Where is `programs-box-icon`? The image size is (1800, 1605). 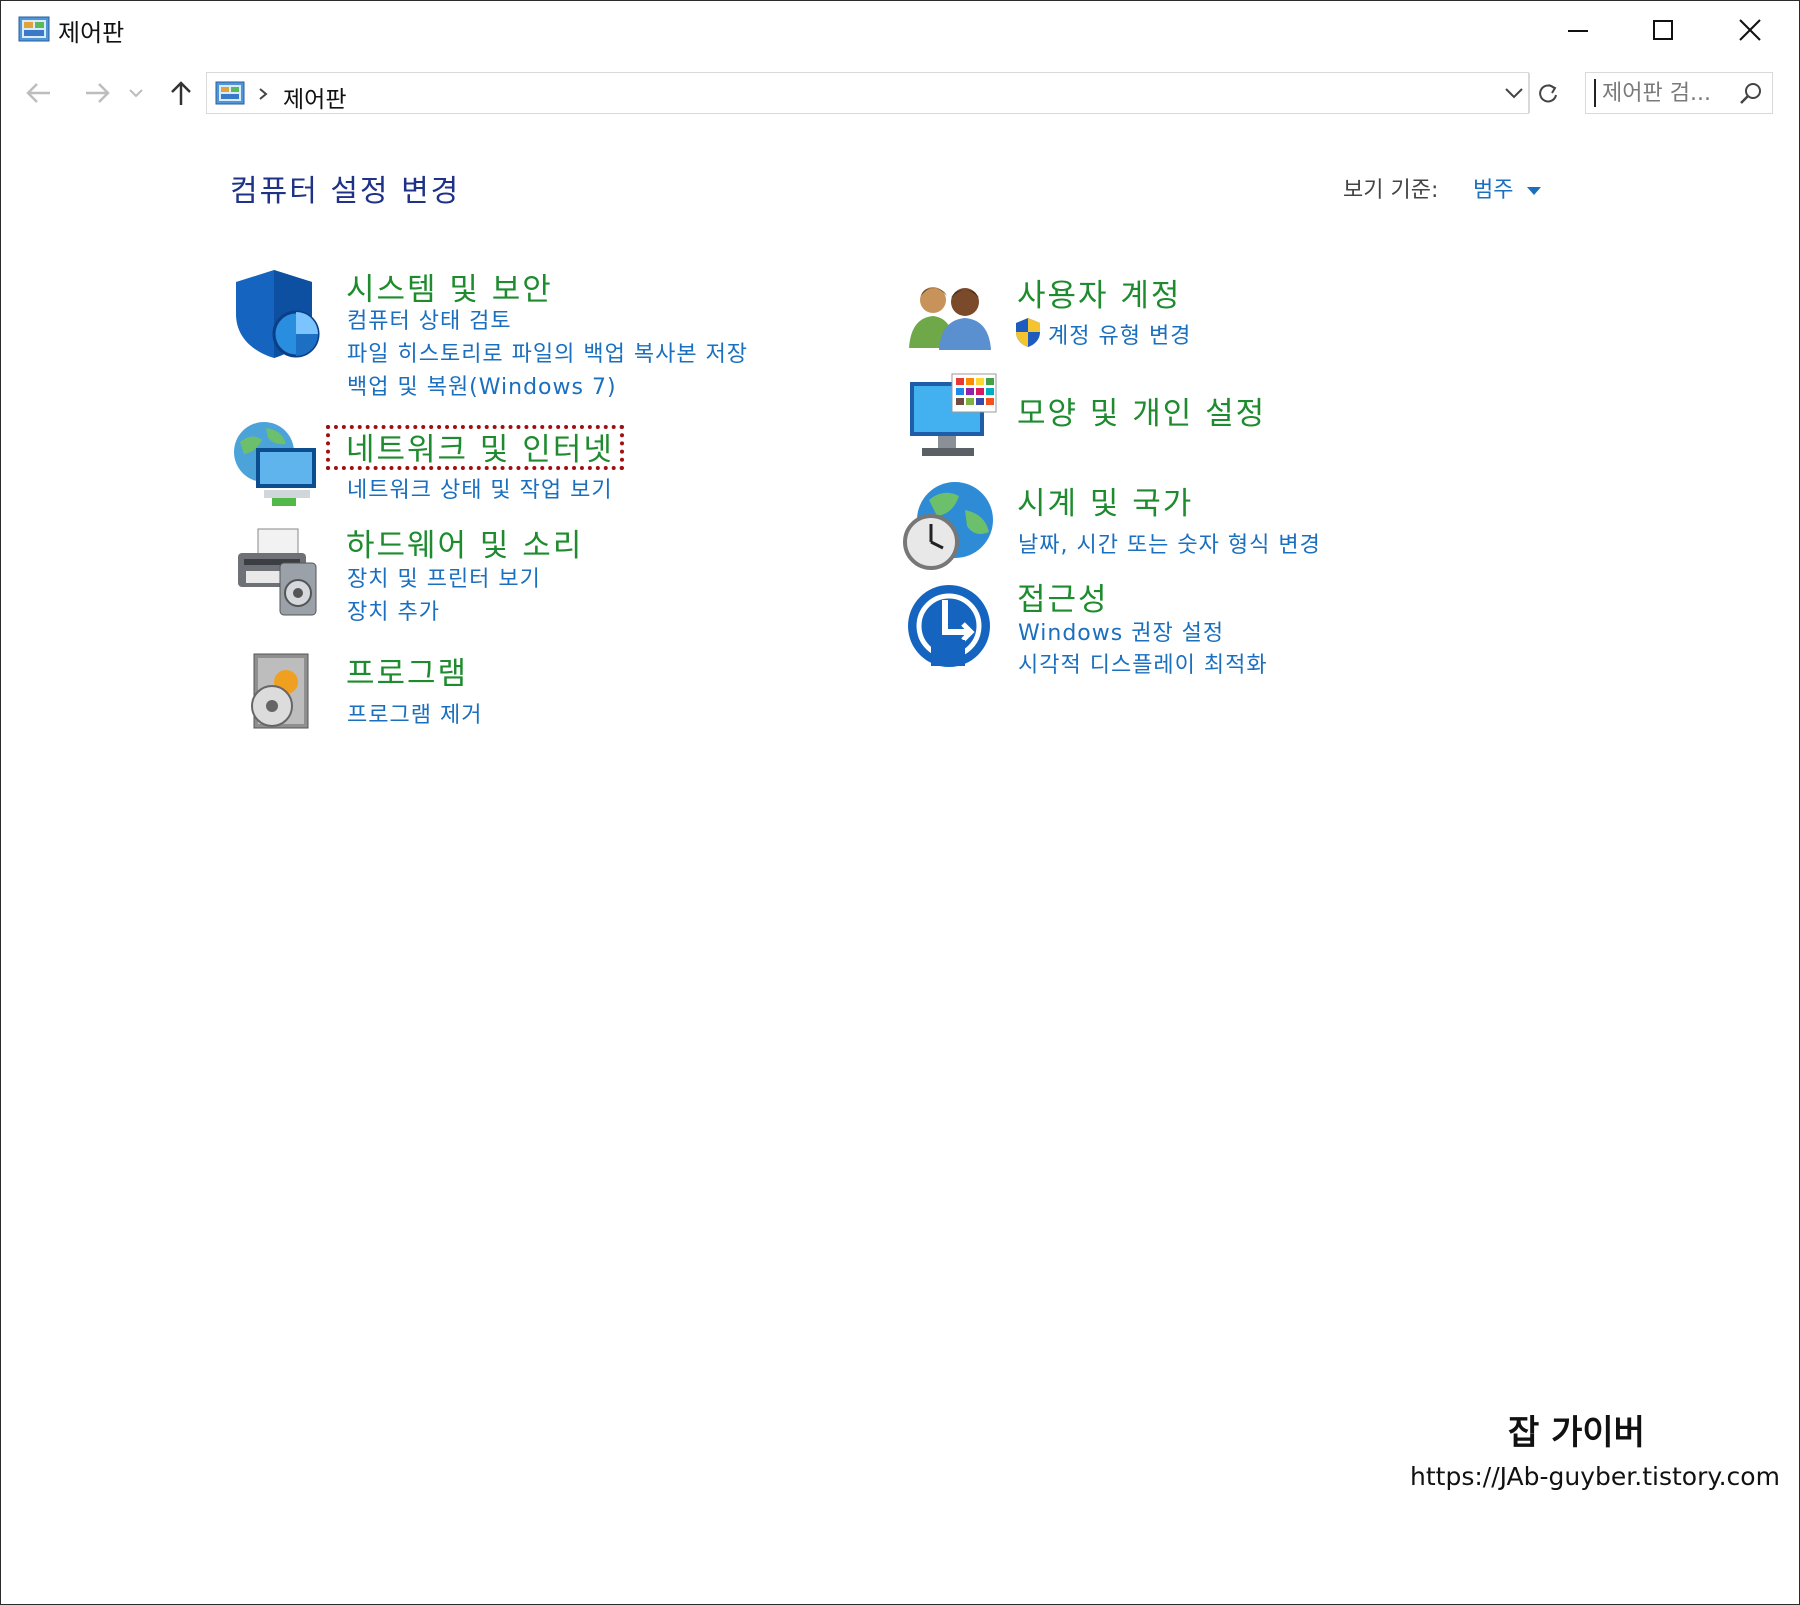 programs-box-icon is located at coordinates (280, 693).